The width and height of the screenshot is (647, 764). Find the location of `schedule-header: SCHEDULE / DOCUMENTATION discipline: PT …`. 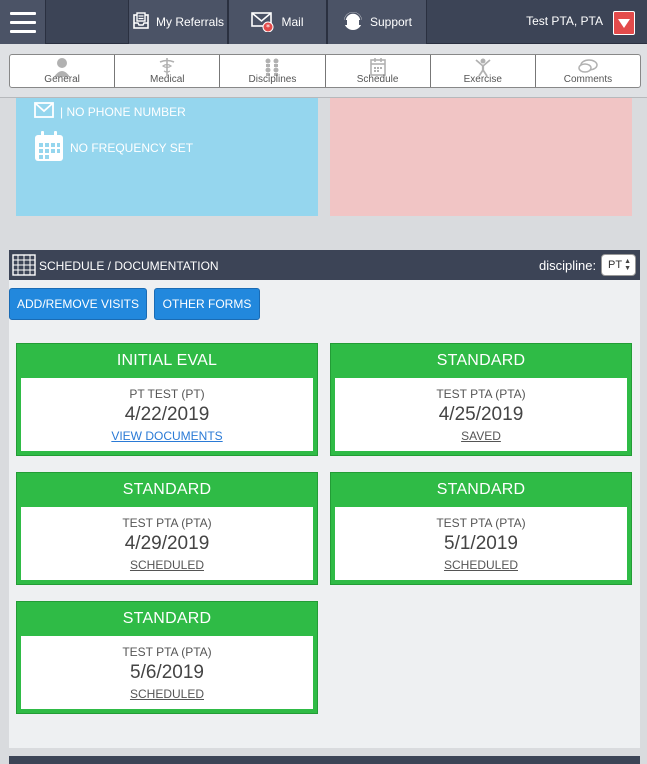

schedule-header: SCHEDULE / DOCUMENTATION discipline: PT … is located at coordinates (324, 265).